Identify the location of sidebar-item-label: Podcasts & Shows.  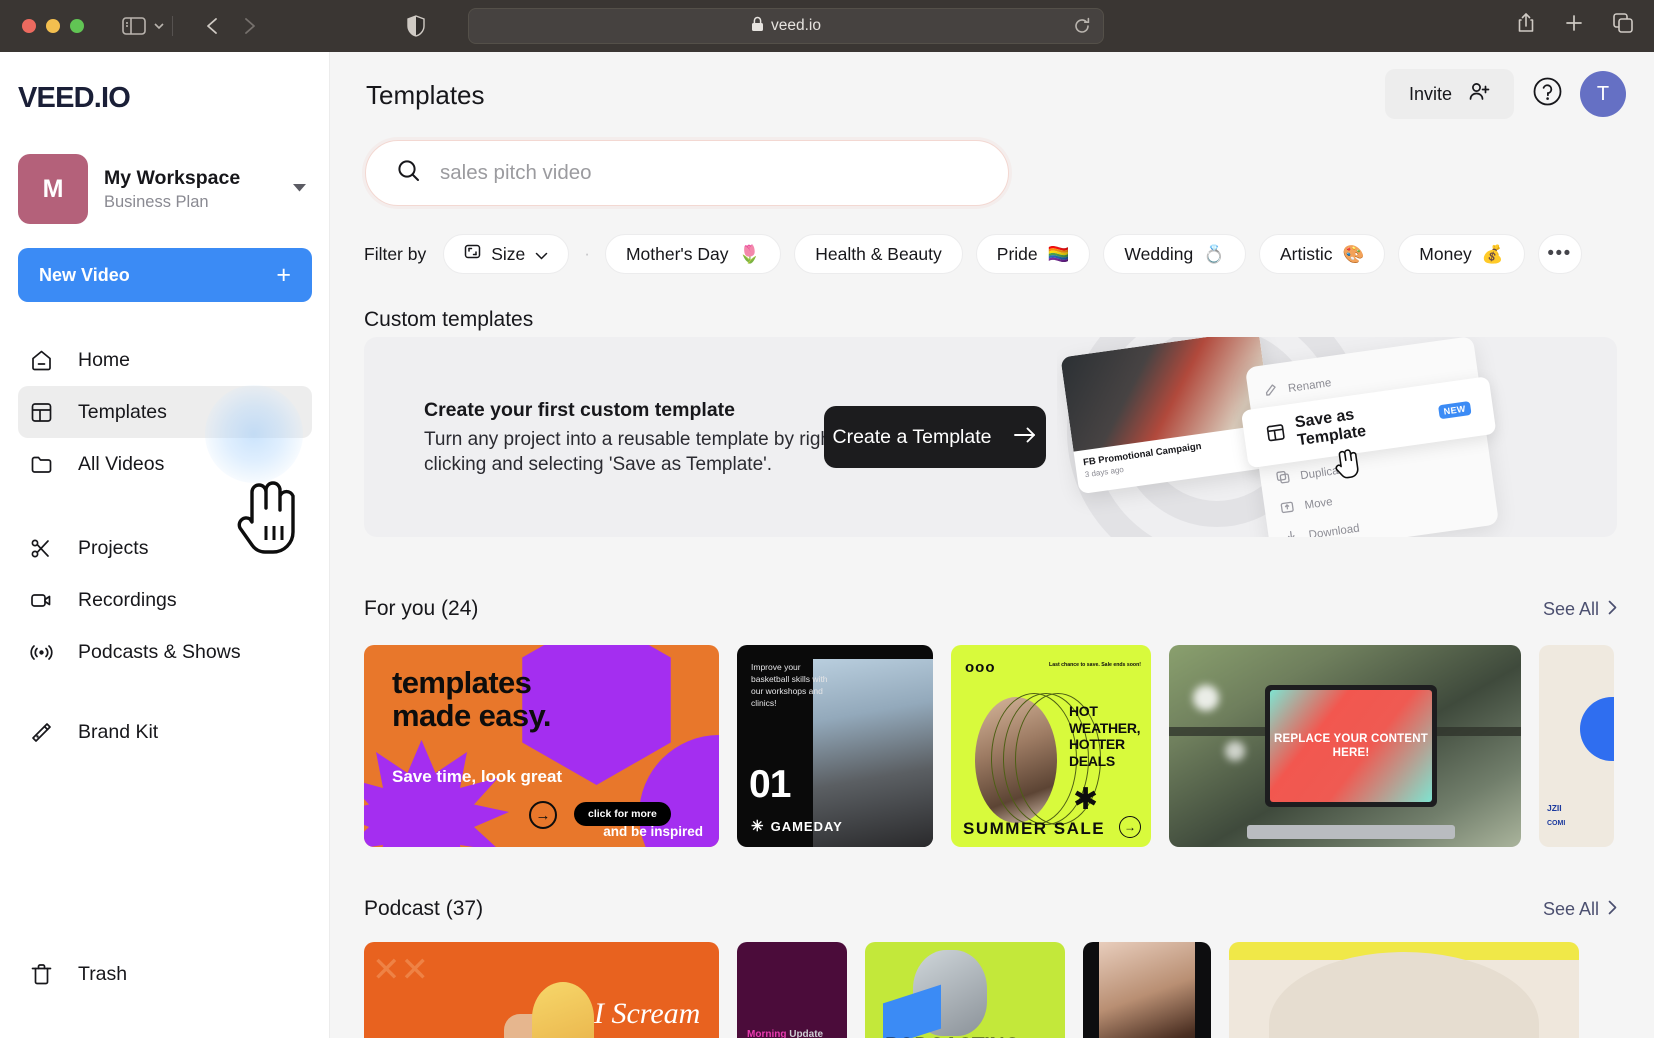
(159, 651).